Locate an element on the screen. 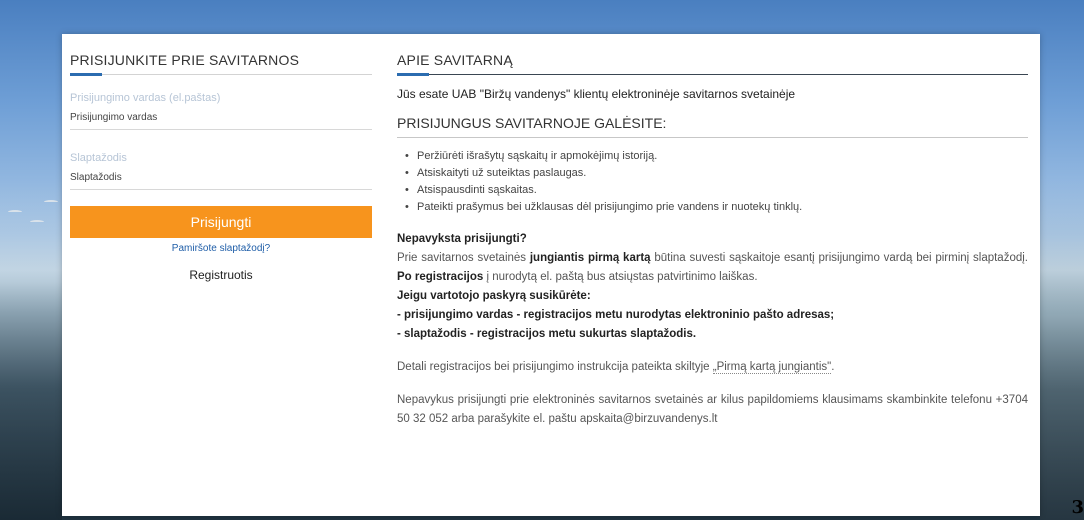 The width and height of the screenshot is (1084, 520). login-title: PRISIJUNKITE PRIE SAVITARNOS is located at coordinates (221, 64).